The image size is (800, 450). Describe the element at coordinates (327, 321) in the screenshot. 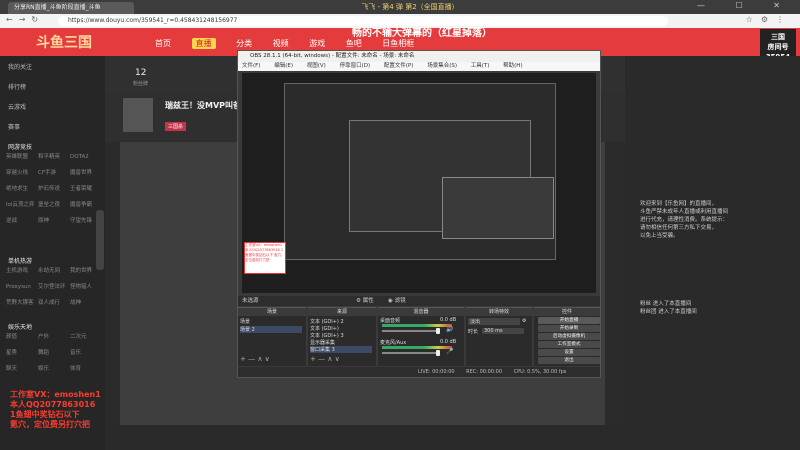

I see `source-item: 文本 (GDI+) 2` at that location.